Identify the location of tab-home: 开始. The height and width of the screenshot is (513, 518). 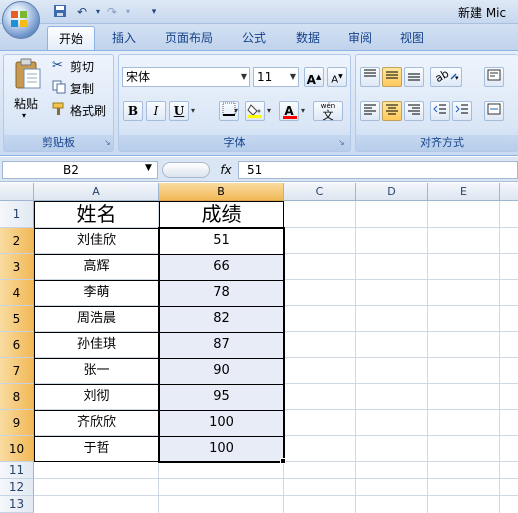
(71, 38).